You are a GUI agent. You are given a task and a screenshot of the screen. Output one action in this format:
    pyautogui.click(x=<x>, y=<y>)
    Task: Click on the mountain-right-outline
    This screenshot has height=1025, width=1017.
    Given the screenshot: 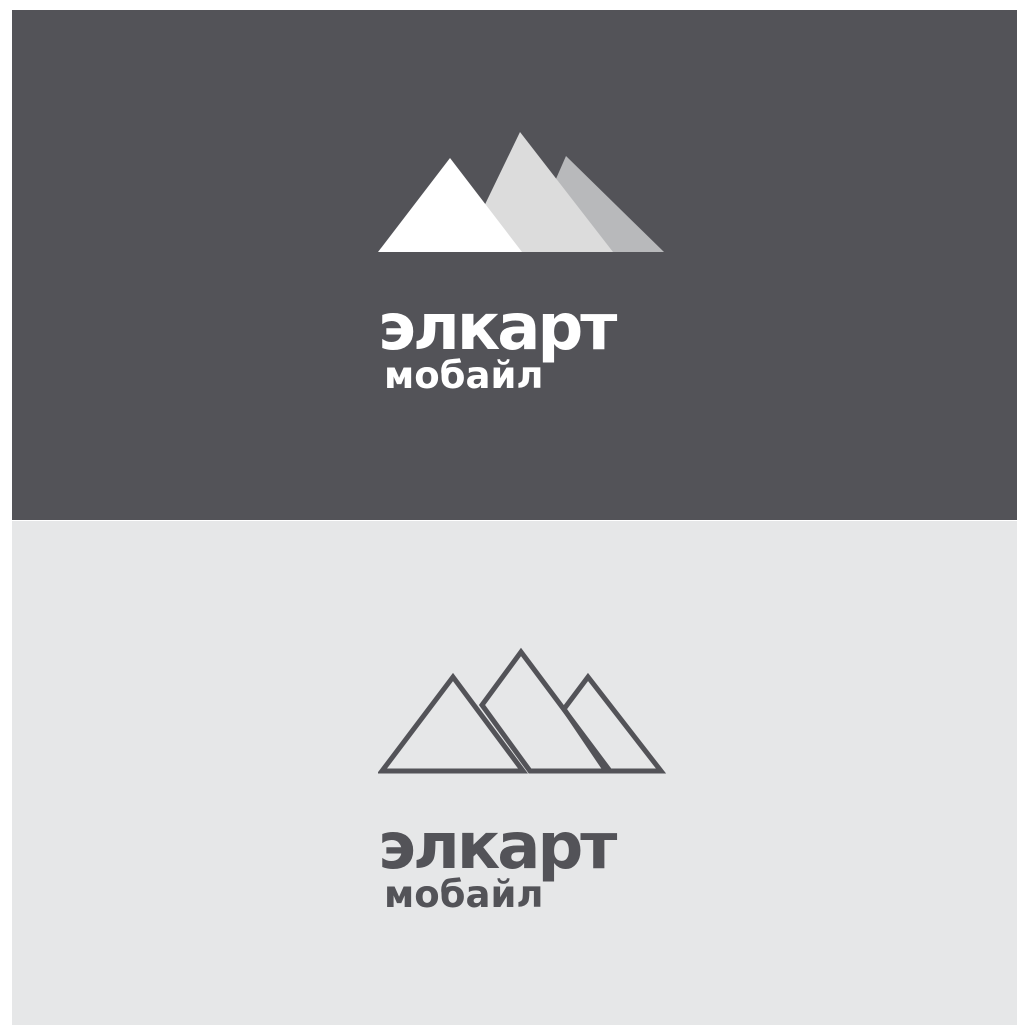 What is the action you would take?
    pyautogui.click(x=613, y=723)
    